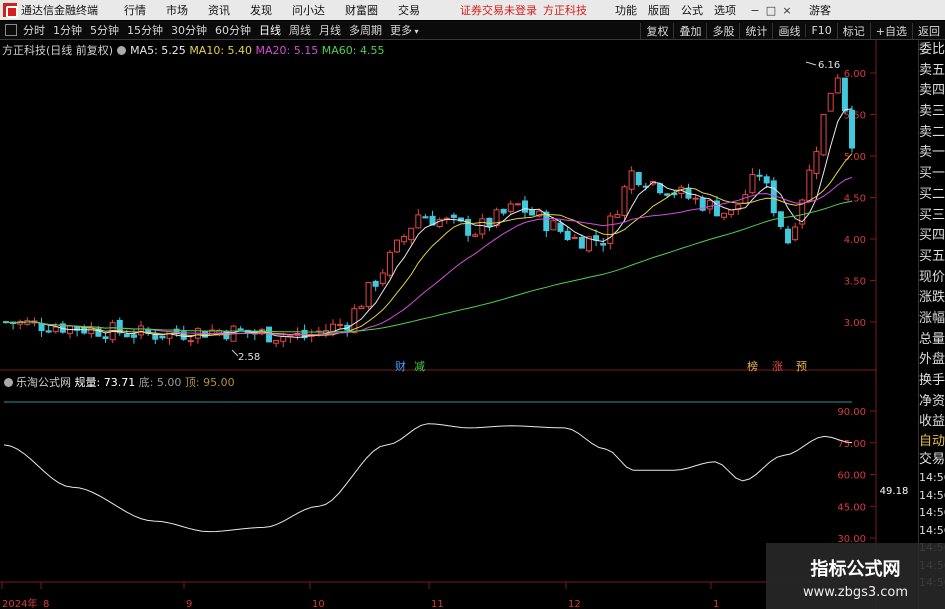  What do you see at coordinates (820, 30) in the screenshot?
I see `btn-f10: F10` at bounding box center [820, 30].